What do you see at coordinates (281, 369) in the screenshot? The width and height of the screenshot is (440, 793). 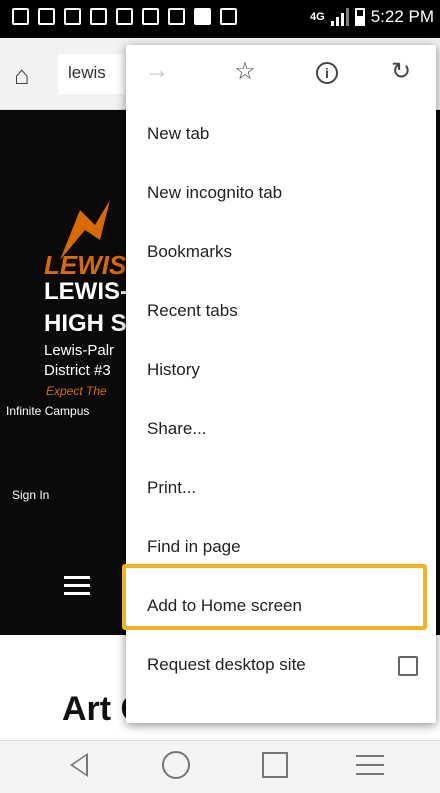 I see `menu-item-history: History` at bounding box center [281, 369].